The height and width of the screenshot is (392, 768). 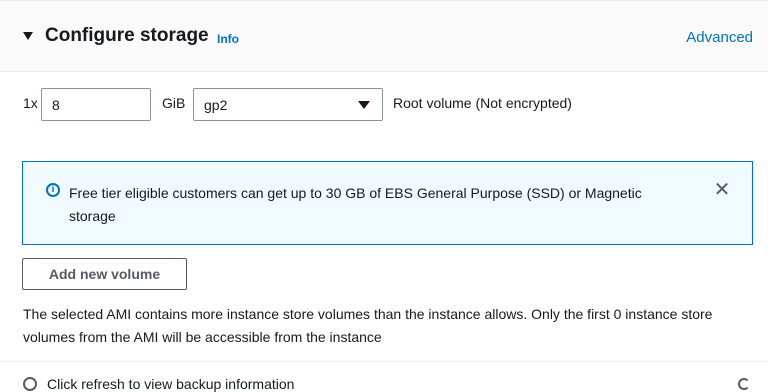 What do you see at coordinates (28, 36) in the screenshot?
I see `collapse-caret-icon` at bounding box center [28, 36].